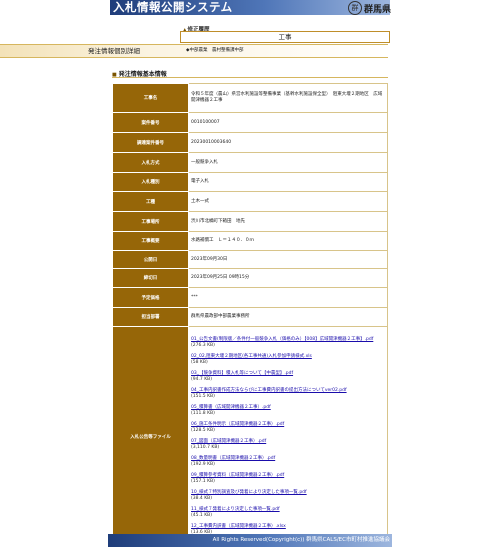 The width and height of the screenshot is (500, 547). I want to click on info-row: 入札方式 一般競争入札, so click(250, 162).